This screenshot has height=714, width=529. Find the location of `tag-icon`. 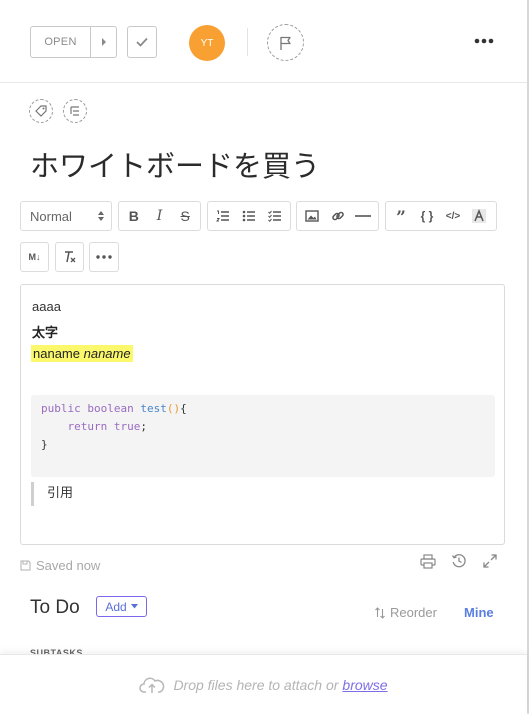

tag-icon is located at coordinates (41, 111).